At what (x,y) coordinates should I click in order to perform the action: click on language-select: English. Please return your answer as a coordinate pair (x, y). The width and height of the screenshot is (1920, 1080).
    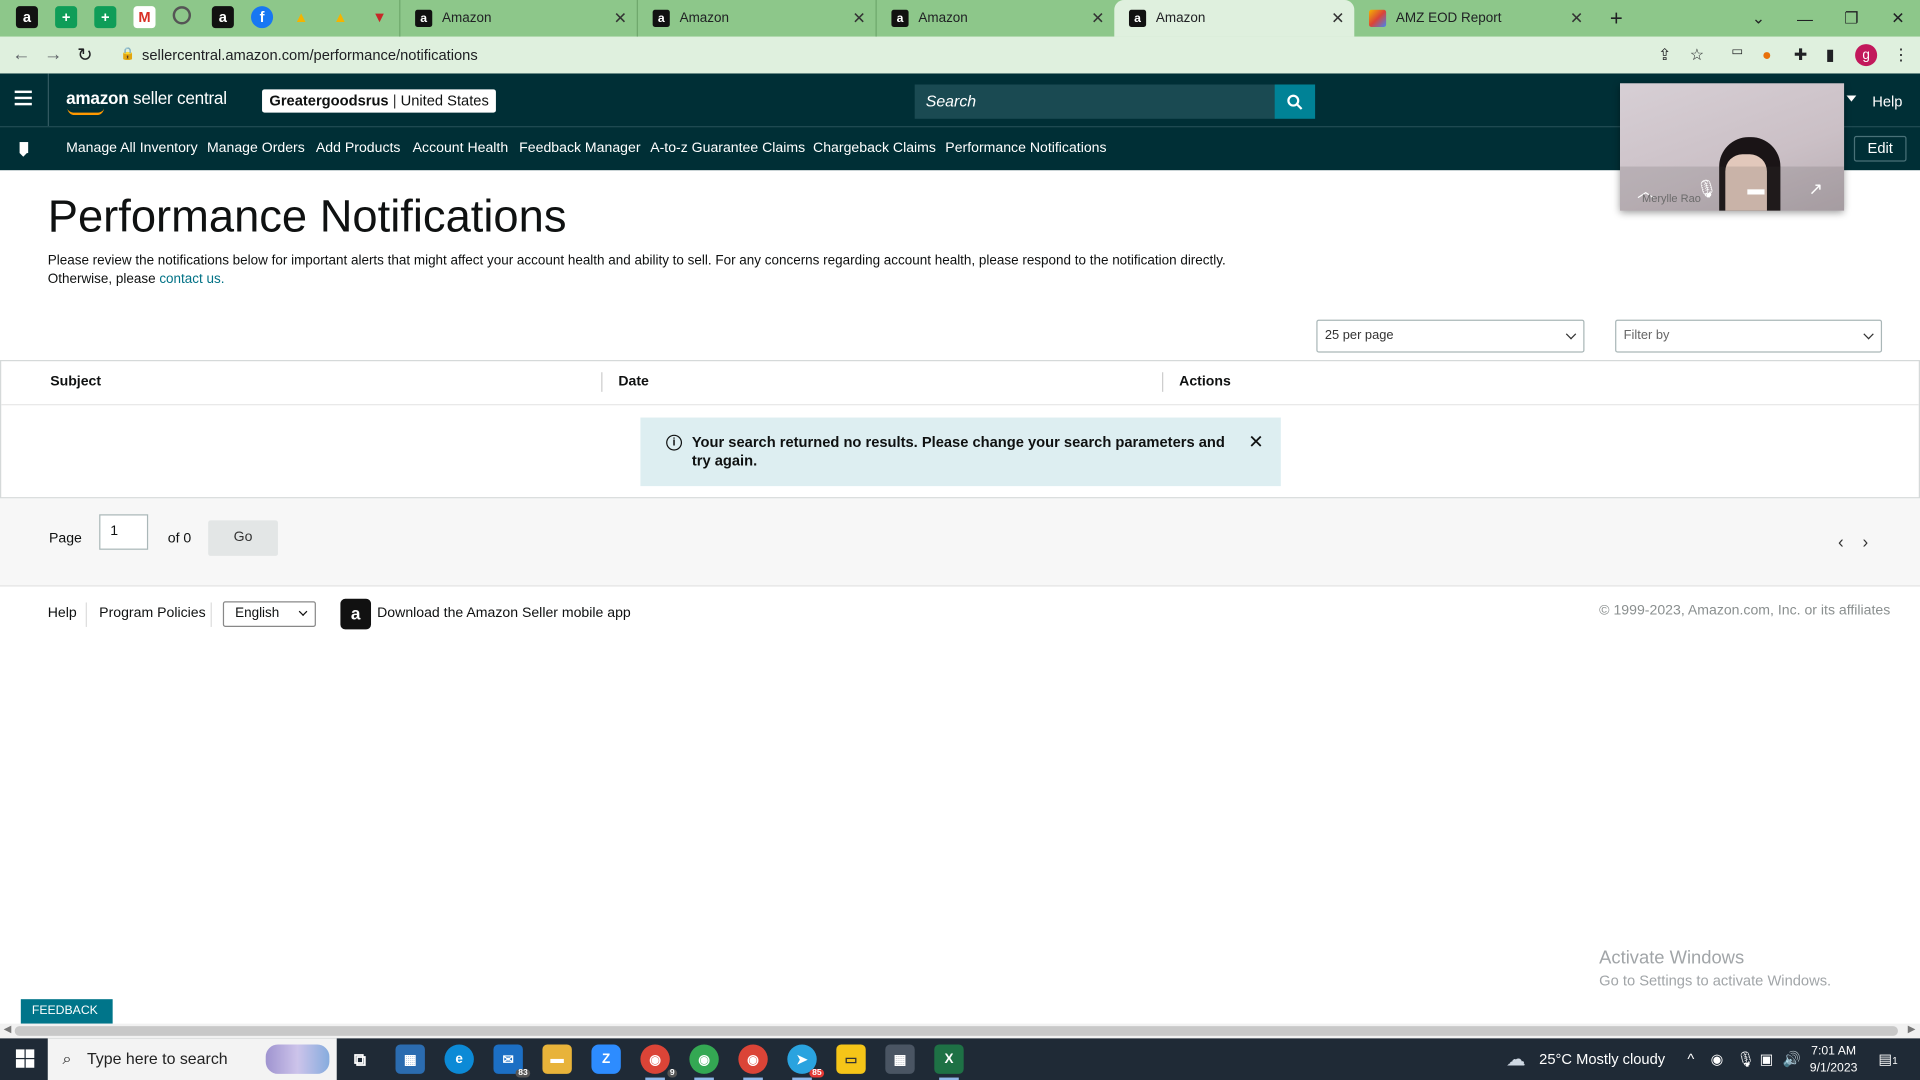
    Looking at the image, I should click on (269, 614).